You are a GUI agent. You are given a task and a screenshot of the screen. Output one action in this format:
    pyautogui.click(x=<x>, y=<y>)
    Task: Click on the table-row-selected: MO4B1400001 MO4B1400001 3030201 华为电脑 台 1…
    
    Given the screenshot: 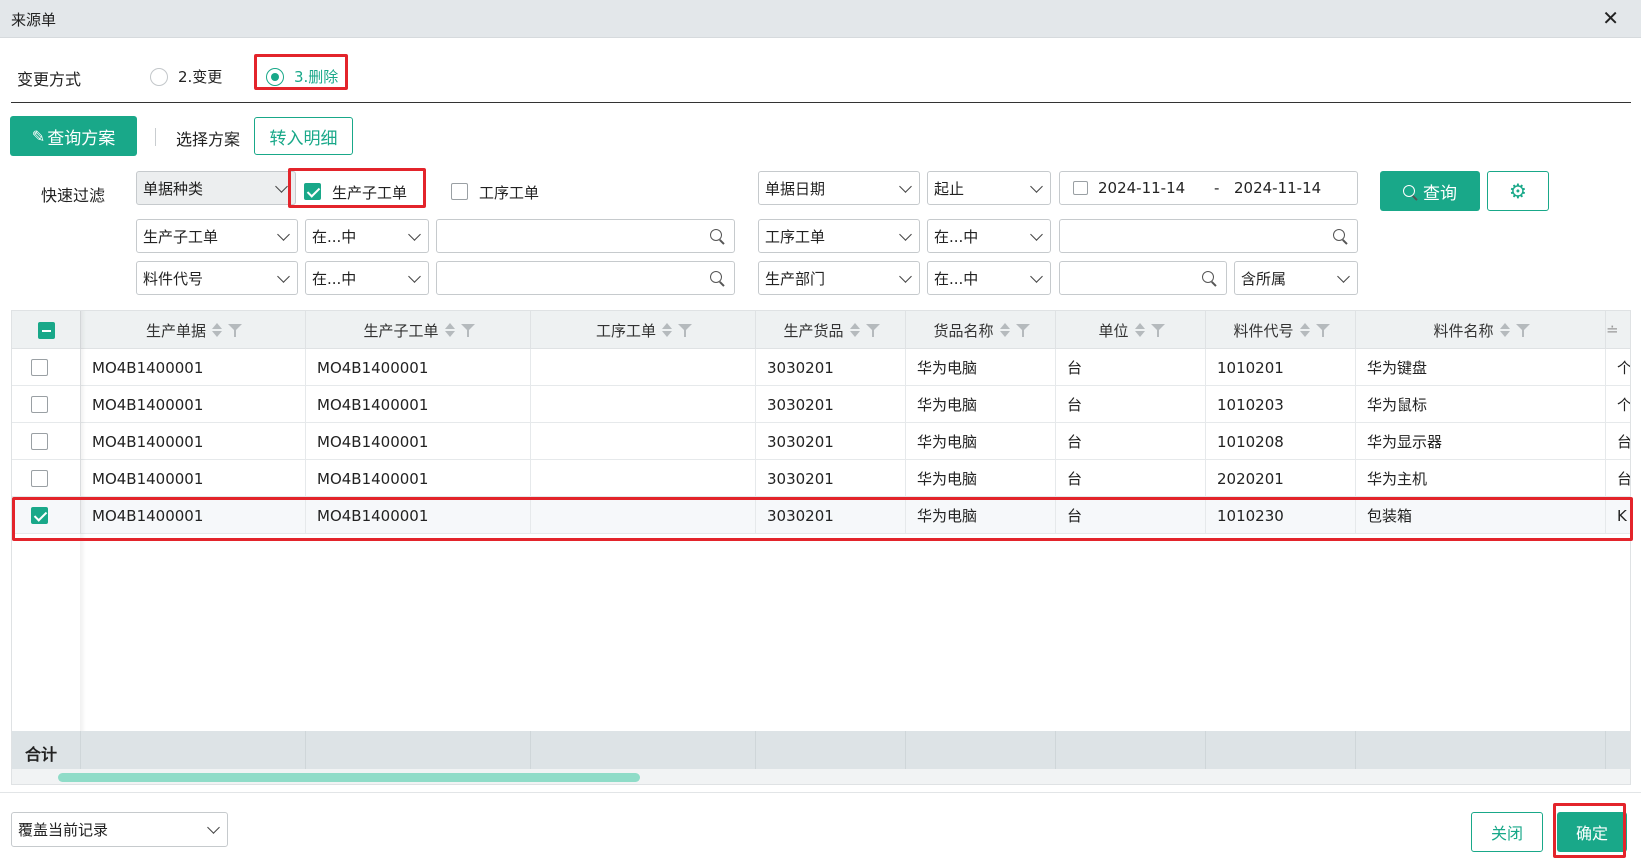 What is the action you would take?
    pyautogui.click(x=821, y=515)
    